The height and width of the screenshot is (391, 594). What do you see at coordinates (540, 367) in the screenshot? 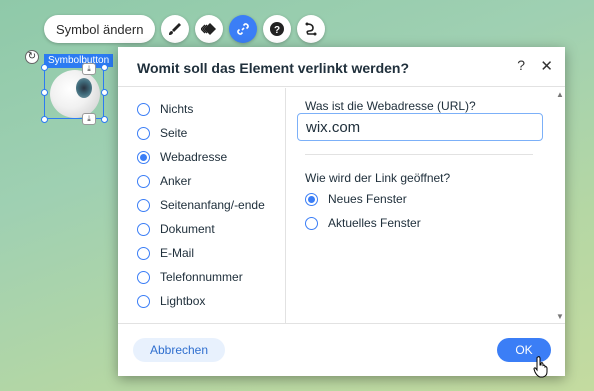
I see `hand-cursor-icon` at bounding box center [540, 367].